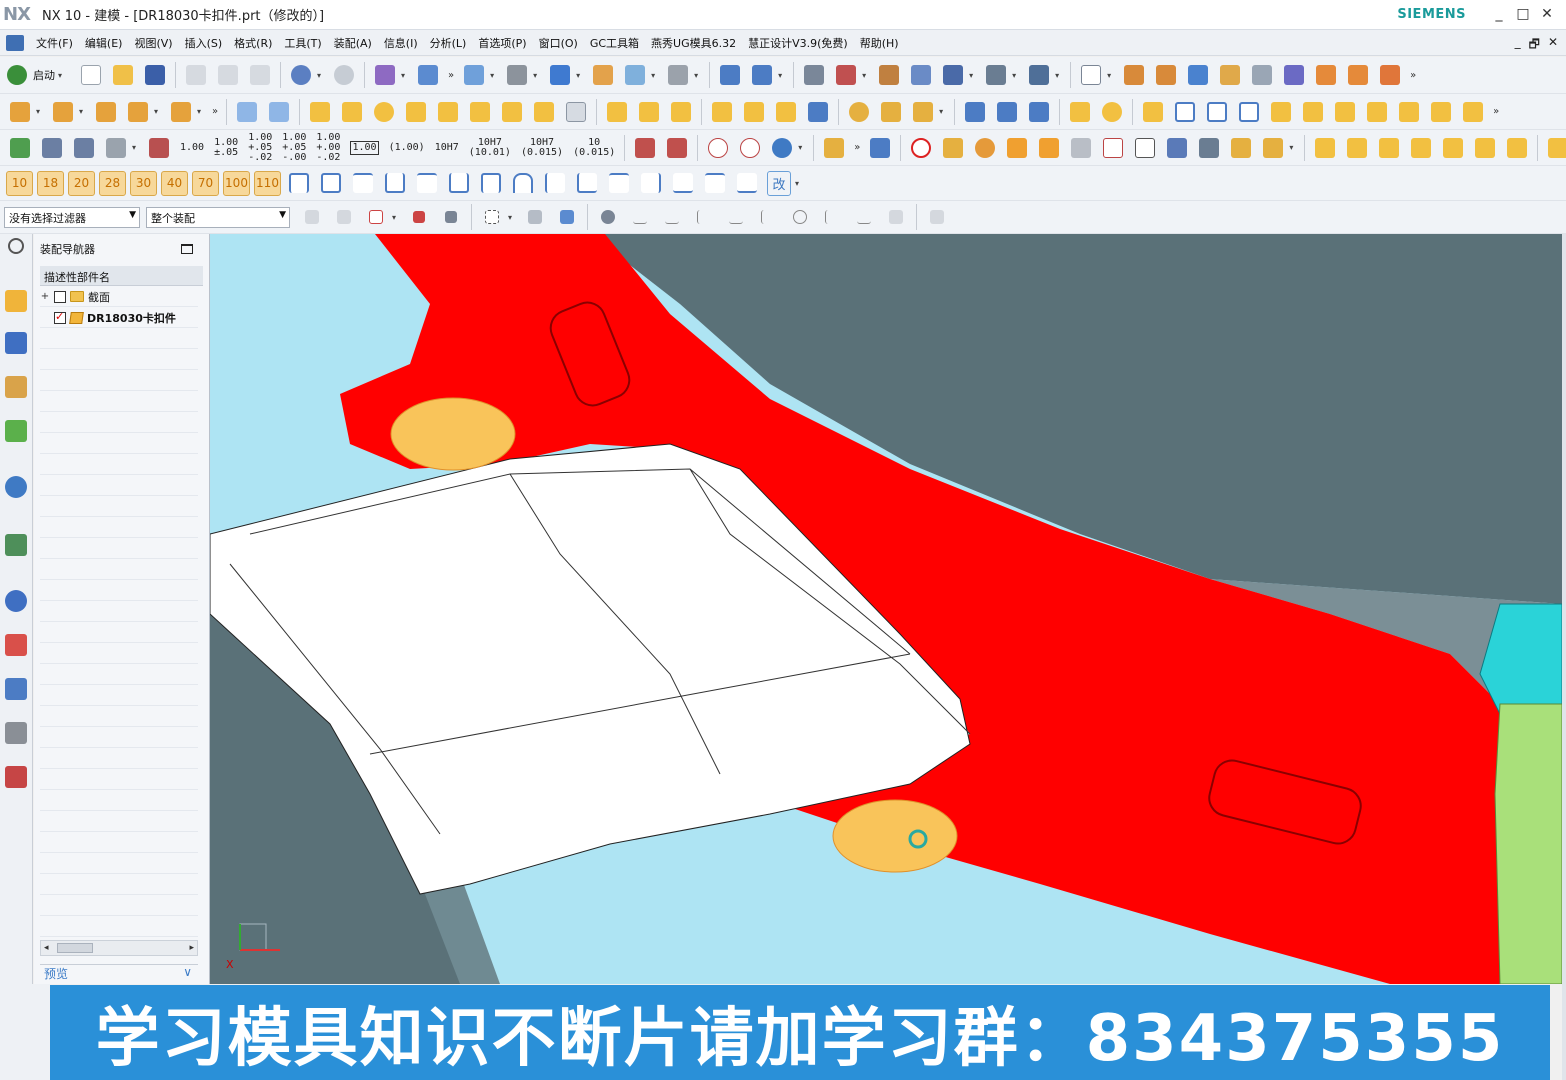  What do you see at coordinates (677, 148) in the screenshot?
I see `surface-finish-icon` at bounding box center [677, 148].